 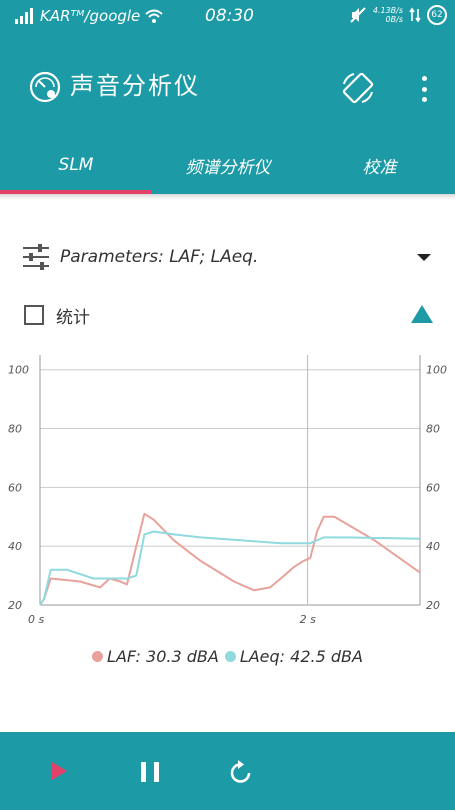 I want to click on play-icon, so click(x=59, y=771).